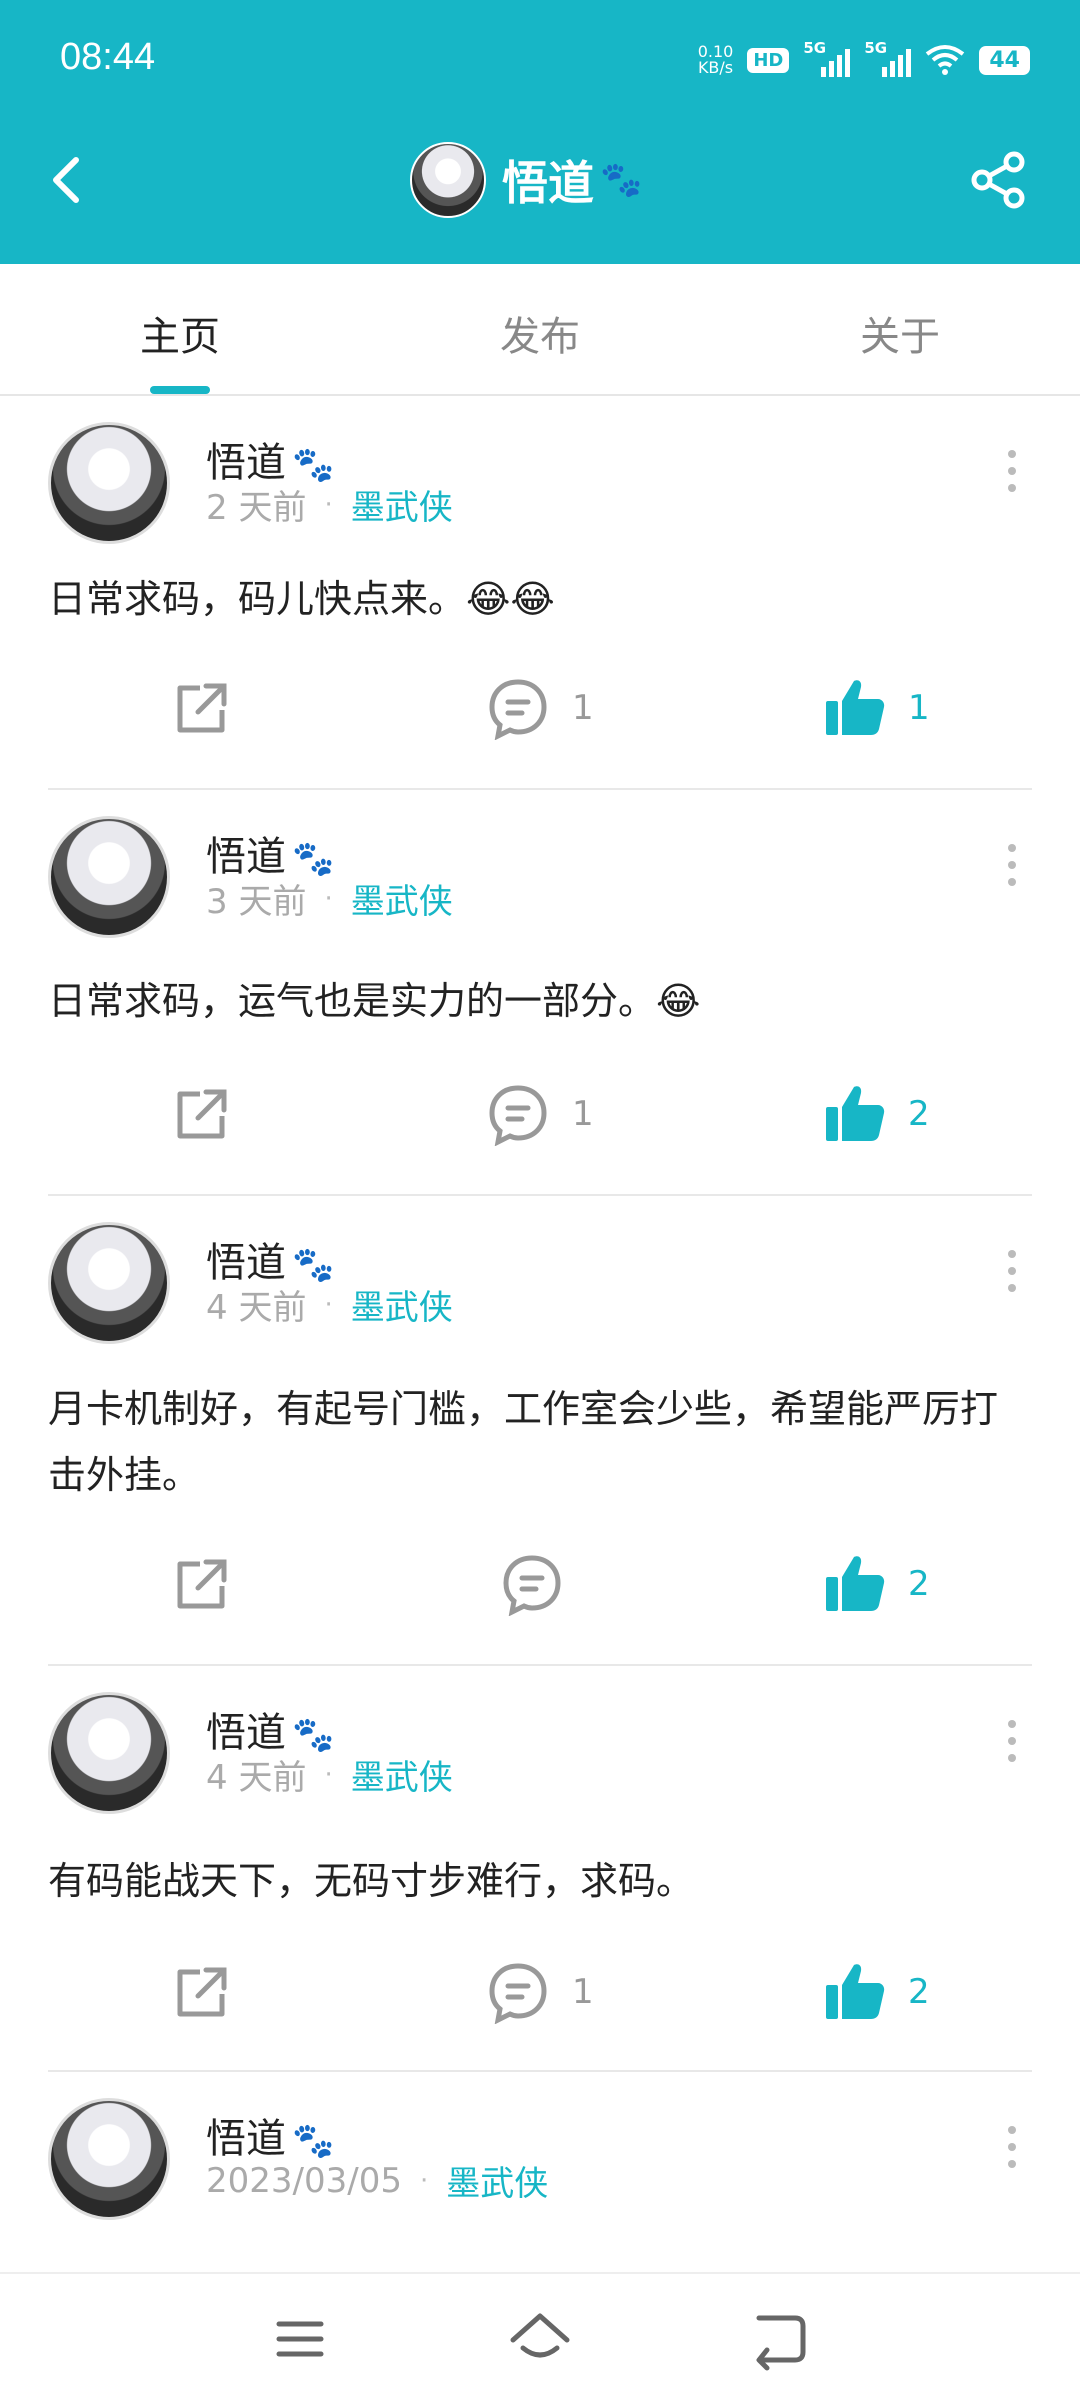 This screenshot has width=1080, height=2400. What do you see at coordinates (540, 333) in the screenshot?
I see `tab-posts: 发布` at bounding box center [540, 333].